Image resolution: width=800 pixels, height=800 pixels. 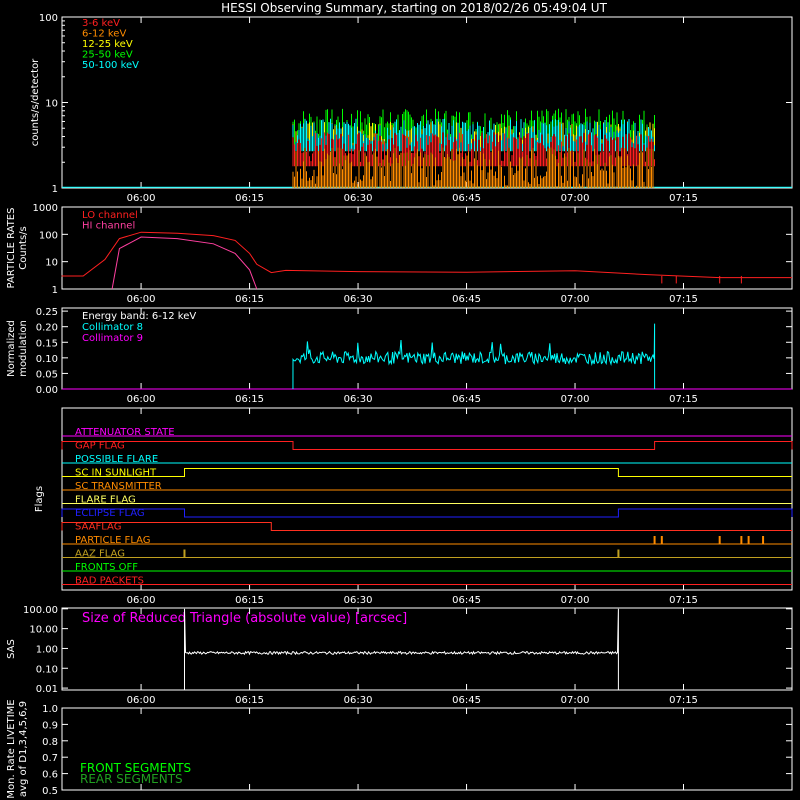 I want to click on particle-rates-xtick-label: 06:45, so click(x=466, y=299).